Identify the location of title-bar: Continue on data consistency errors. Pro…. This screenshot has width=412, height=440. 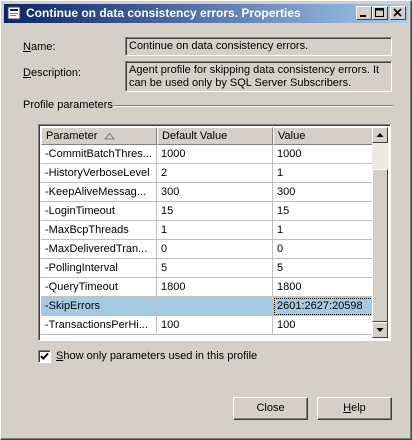
(206, 13).